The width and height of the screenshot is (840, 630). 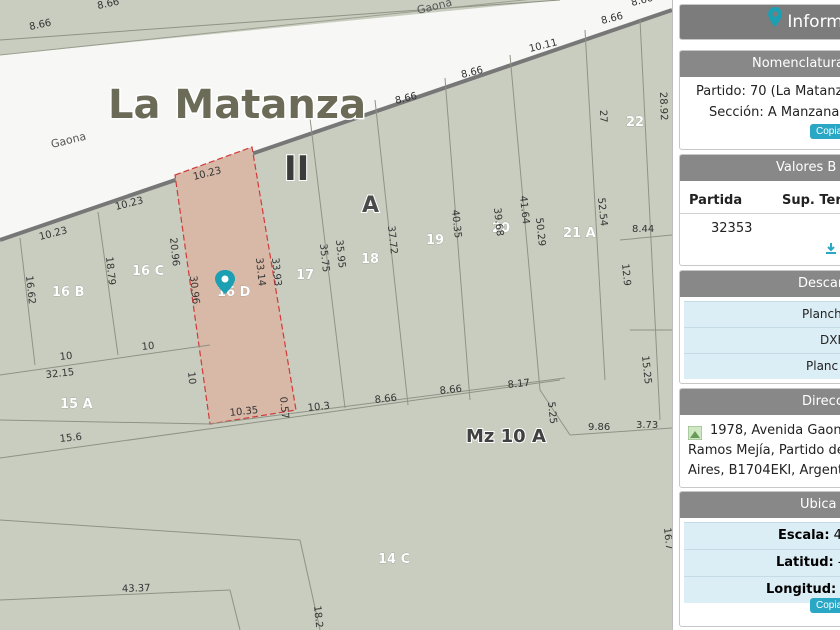 I want to click on download-icon, so click(x=831, y=250).